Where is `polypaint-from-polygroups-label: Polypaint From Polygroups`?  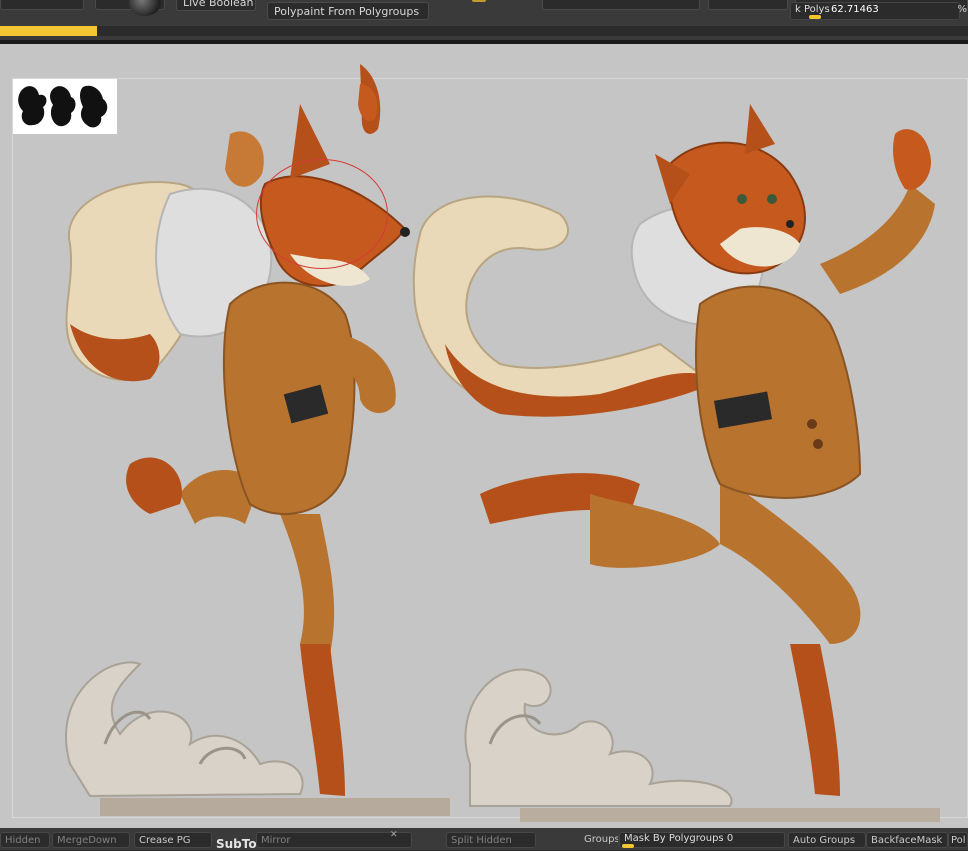
polypaint-from-polygroups-label: Polypaint From Polygroups is located at coordinates (347, 11).